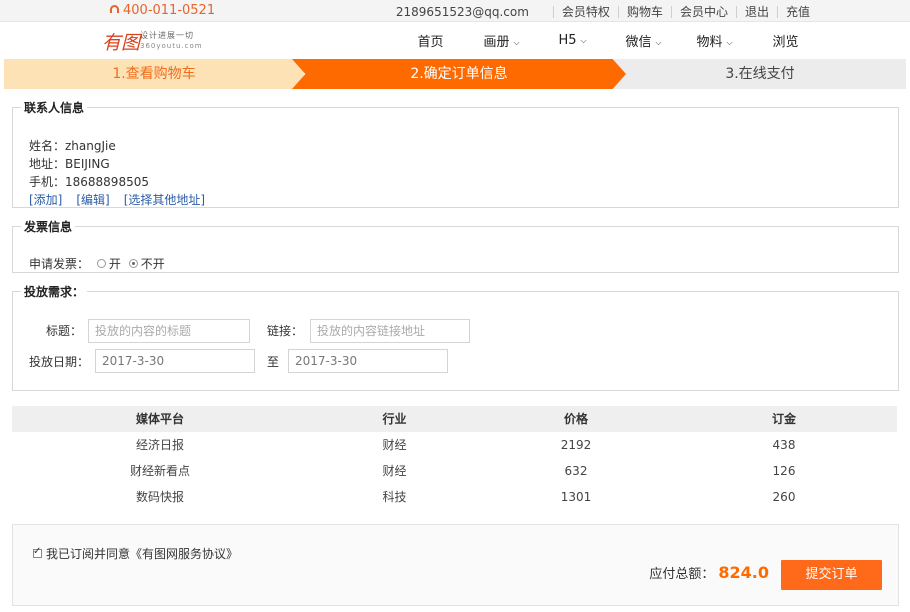 This screenshot has height=612, width=910. What do you see at coordinates (459, 74) in the screenshot?
I see `step-confirm-order: 2.确定订单信息` at bounding box center [459, 74].